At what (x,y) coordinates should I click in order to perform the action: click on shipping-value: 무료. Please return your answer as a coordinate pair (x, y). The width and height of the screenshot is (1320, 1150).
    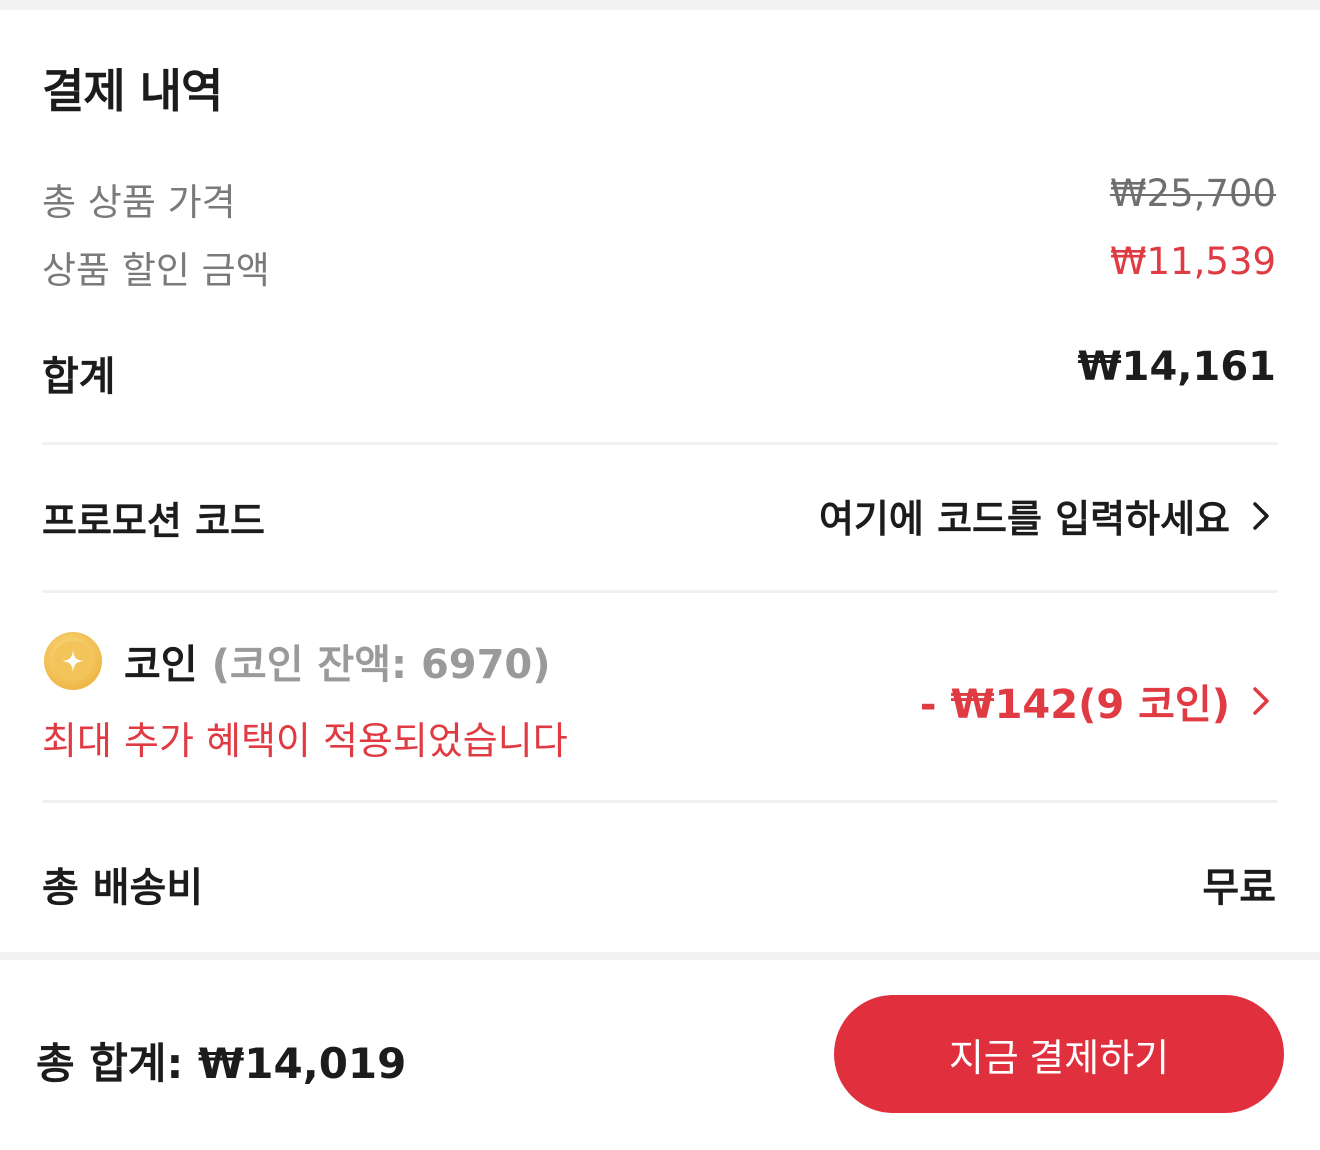
    Looking at the image, I should click on (1239, 888).